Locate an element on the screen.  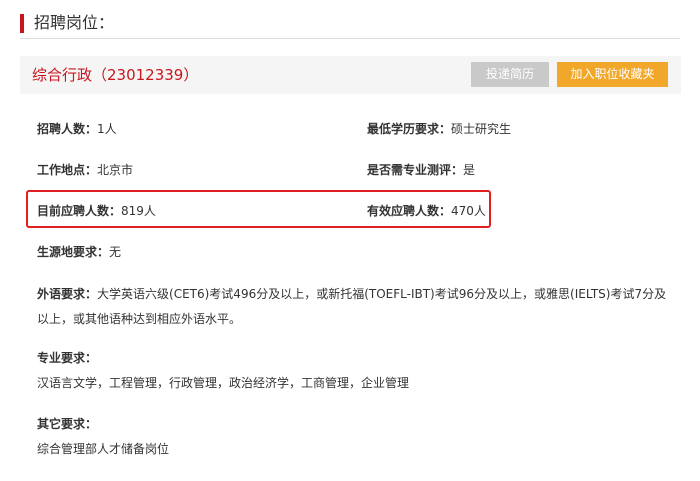
origin-row: 生源地要求：无 is located at coordinates (79, 252).